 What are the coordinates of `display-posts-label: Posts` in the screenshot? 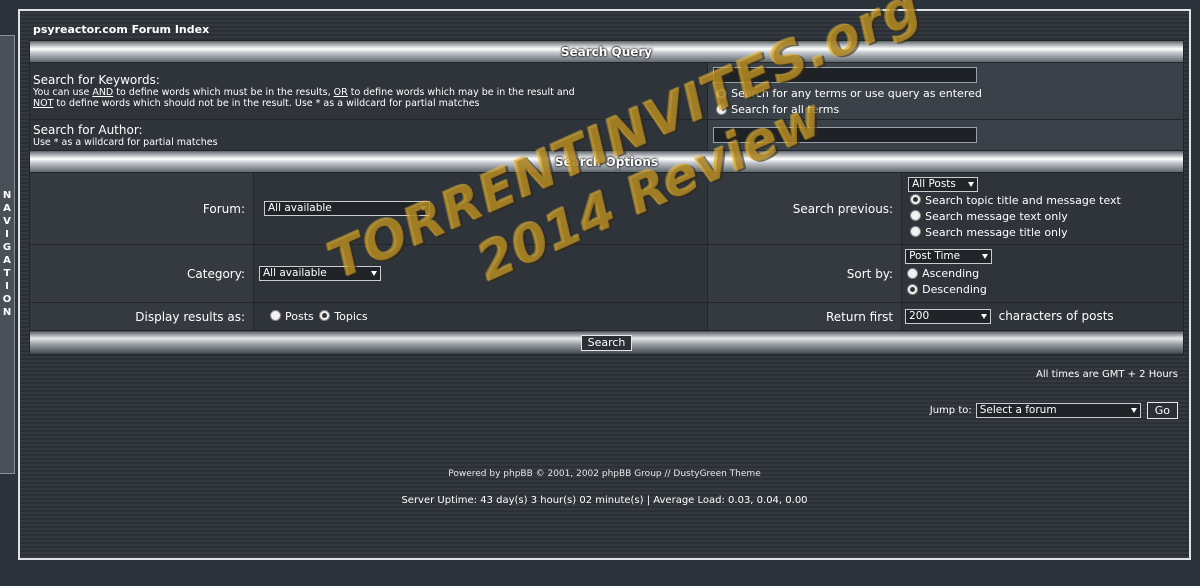 It's located at (299, 316).